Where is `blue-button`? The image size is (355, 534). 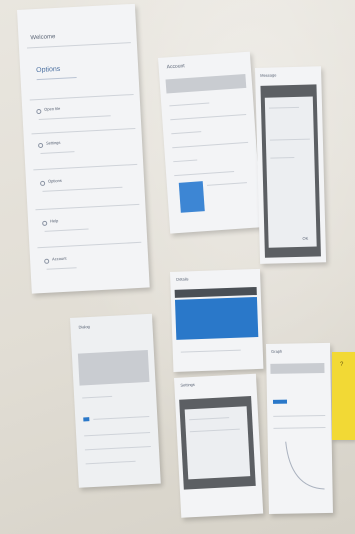
blue-button is located at coordinates (280, 401).